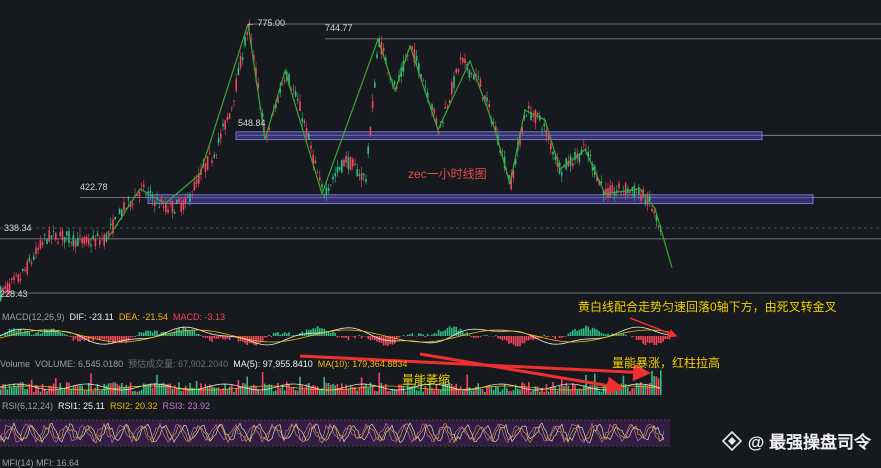 The image size is (881, 468). What do you see at coordinates (707, 306) in the screenshot?
I see `macd-annotation: 黄白线配合走势匀速回落0轴下方，由死叉转金叉` at bounding box center [707, 306].